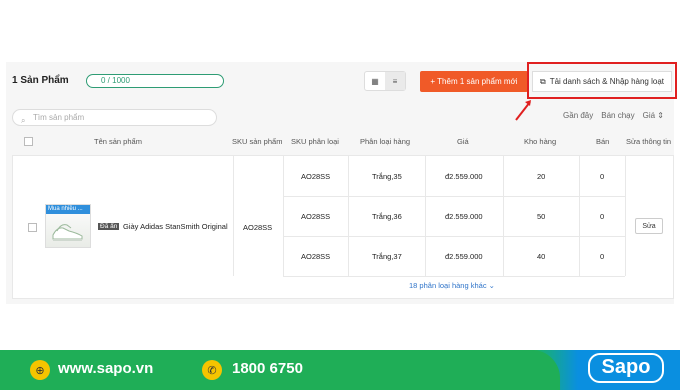 The height and width of the screenshot is (390, 680). I want to click on sort-price: Giá ⇕, so click(653, 115).